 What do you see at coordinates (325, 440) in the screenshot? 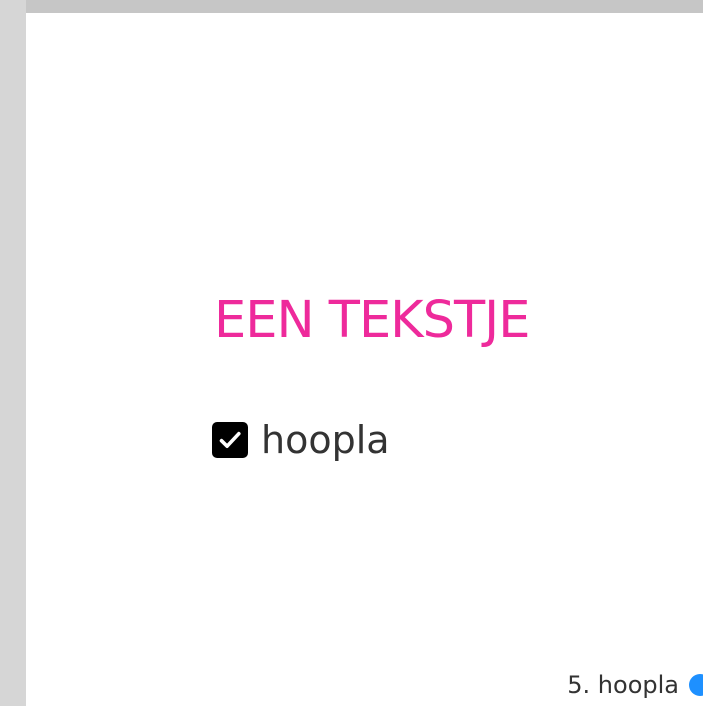
I see `checkbox-label: hoopla` at bounding box center [325, 440].